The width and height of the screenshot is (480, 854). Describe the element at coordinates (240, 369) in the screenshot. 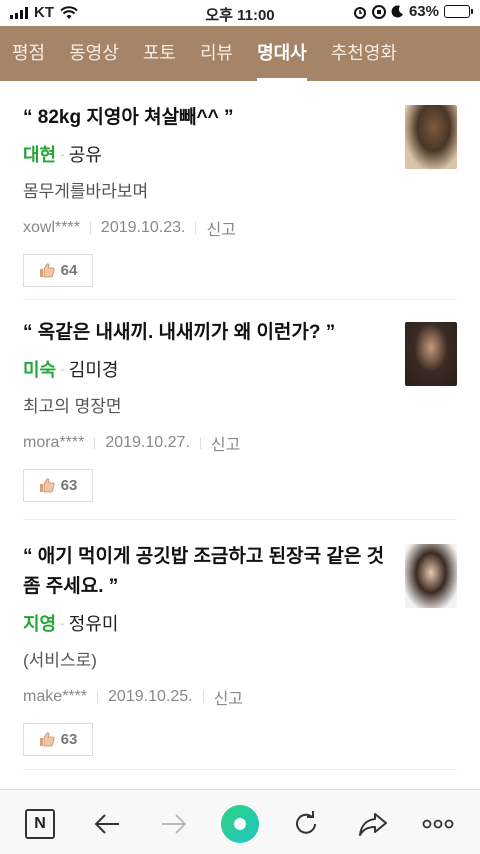

I see `role-line: 미숙 · 김미경` at that location.